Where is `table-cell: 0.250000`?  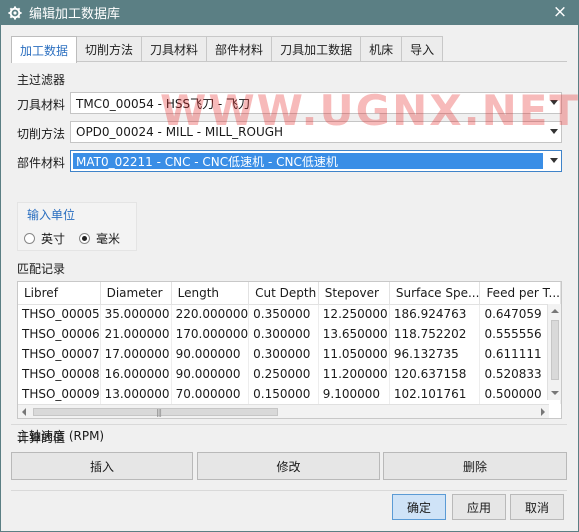
table-cell: 0.250000 is located at coordinates (283, 374).